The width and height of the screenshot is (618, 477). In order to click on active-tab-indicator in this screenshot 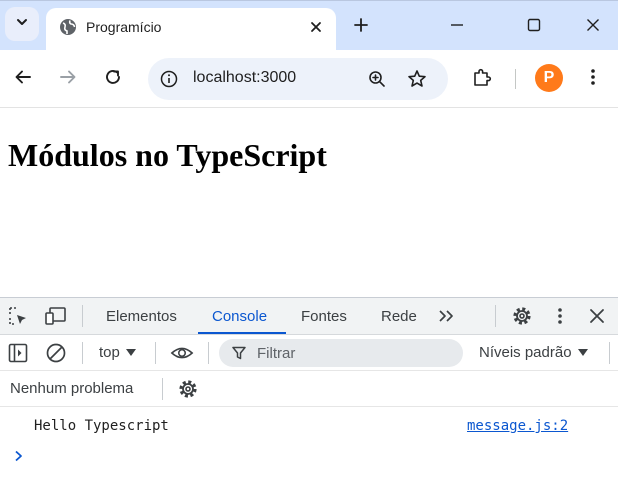, I will do `click(242, 333)`.